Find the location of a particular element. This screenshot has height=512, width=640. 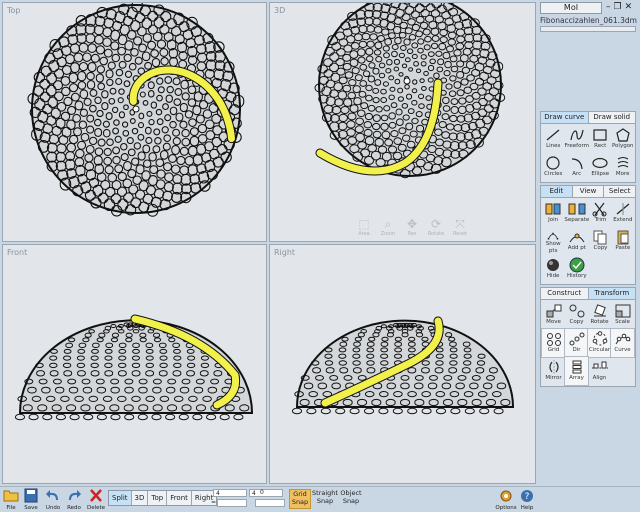

zoom-area-icon: ⬚ is located at coordinates (364, 224).